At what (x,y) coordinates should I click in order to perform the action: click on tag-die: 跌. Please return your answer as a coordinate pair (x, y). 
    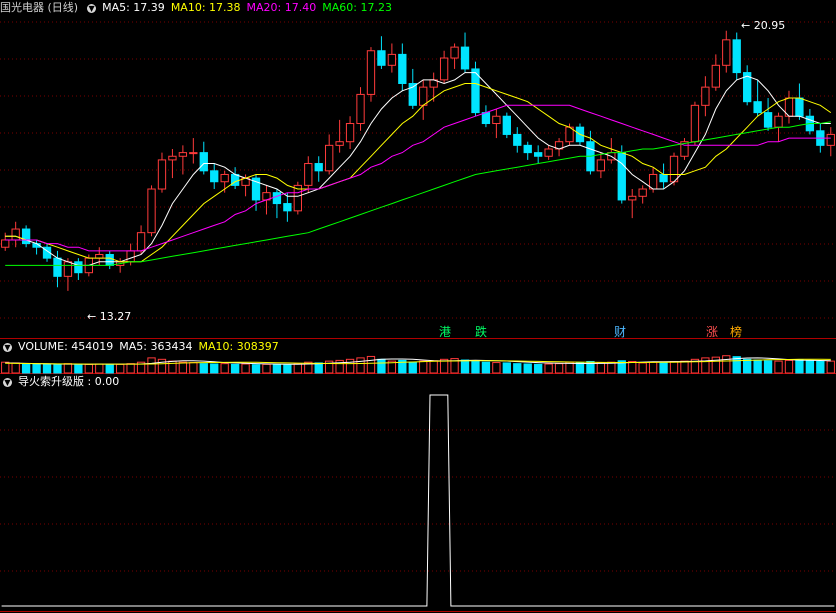
    Looking at the image, I should click on (481, 331).